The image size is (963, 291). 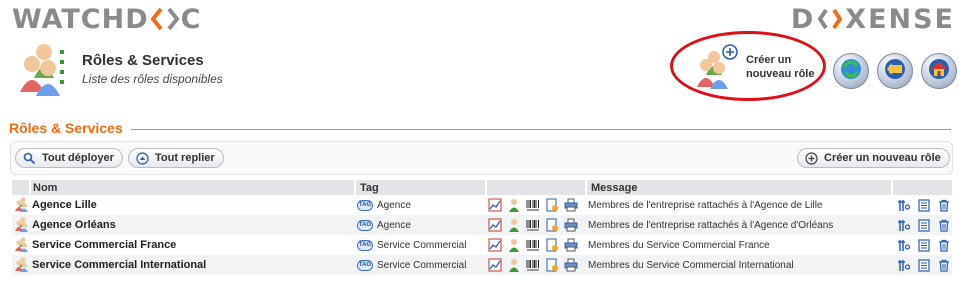 I want to click on role-name-cell: Agence Orléans, so click(x=192, y=225).